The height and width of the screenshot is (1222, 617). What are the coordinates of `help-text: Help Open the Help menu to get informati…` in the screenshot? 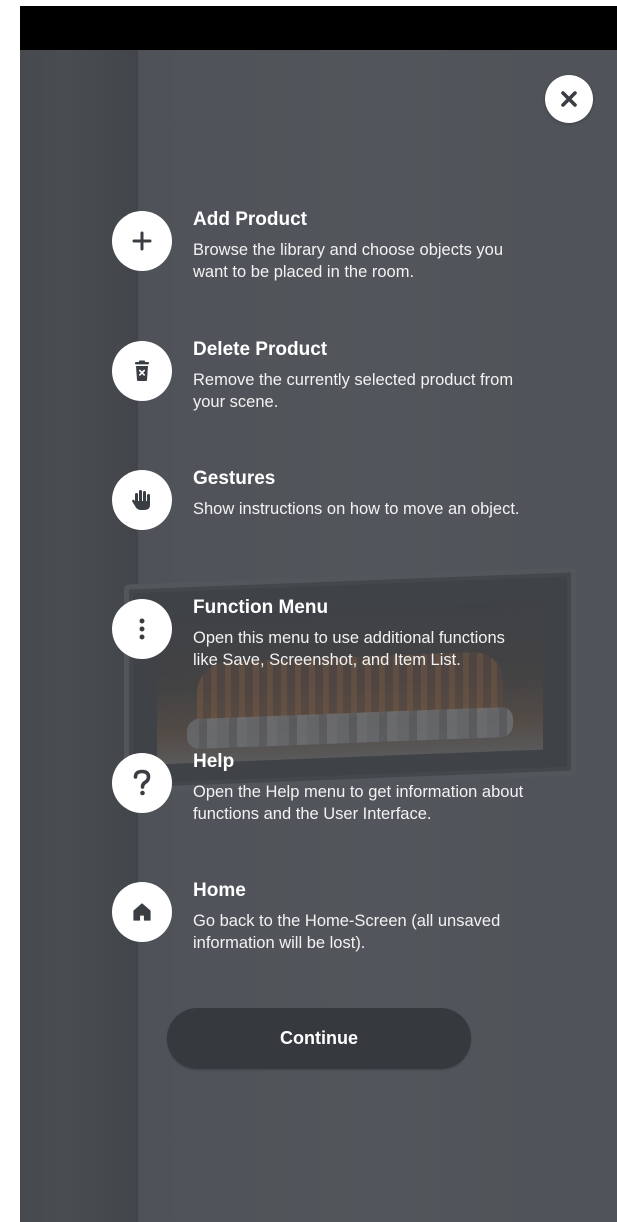 It's located at (363, 787).